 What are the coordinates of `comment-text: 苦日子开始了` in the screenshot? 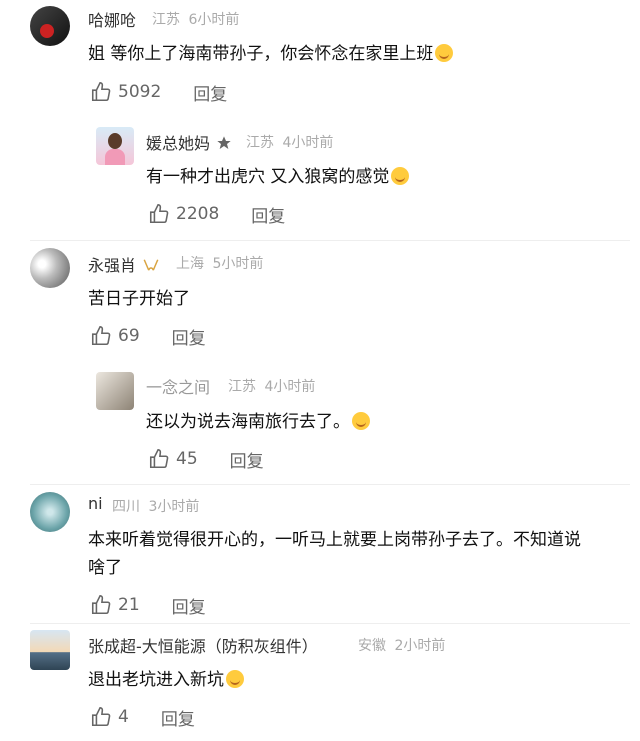 It's located at (139, 299).